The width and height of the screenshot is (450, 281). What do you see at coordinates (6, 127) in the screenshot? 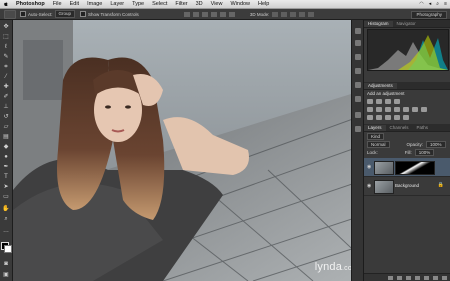
I see `eraser-tool-icon: ▱` at bounding box center [6, 127].